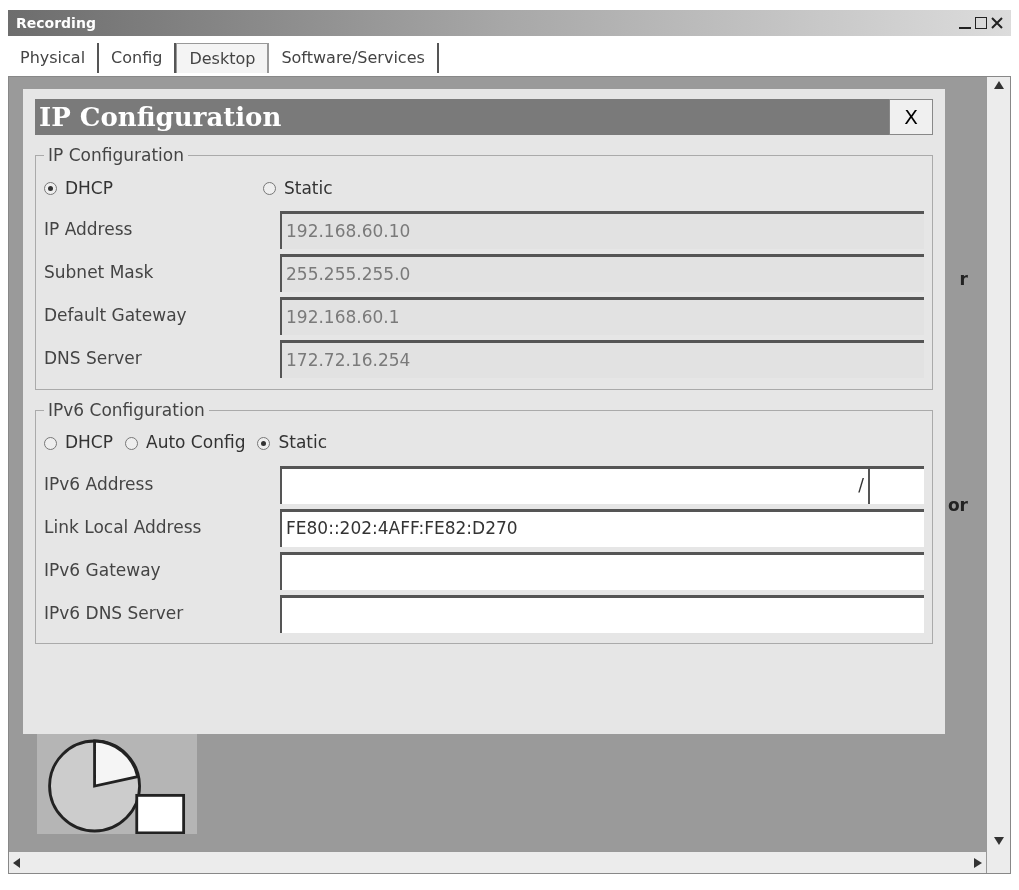  What do you see at coordinates (574, 484) in the screenshot?
I see `address-field: /` at bounding box center [574, 484].